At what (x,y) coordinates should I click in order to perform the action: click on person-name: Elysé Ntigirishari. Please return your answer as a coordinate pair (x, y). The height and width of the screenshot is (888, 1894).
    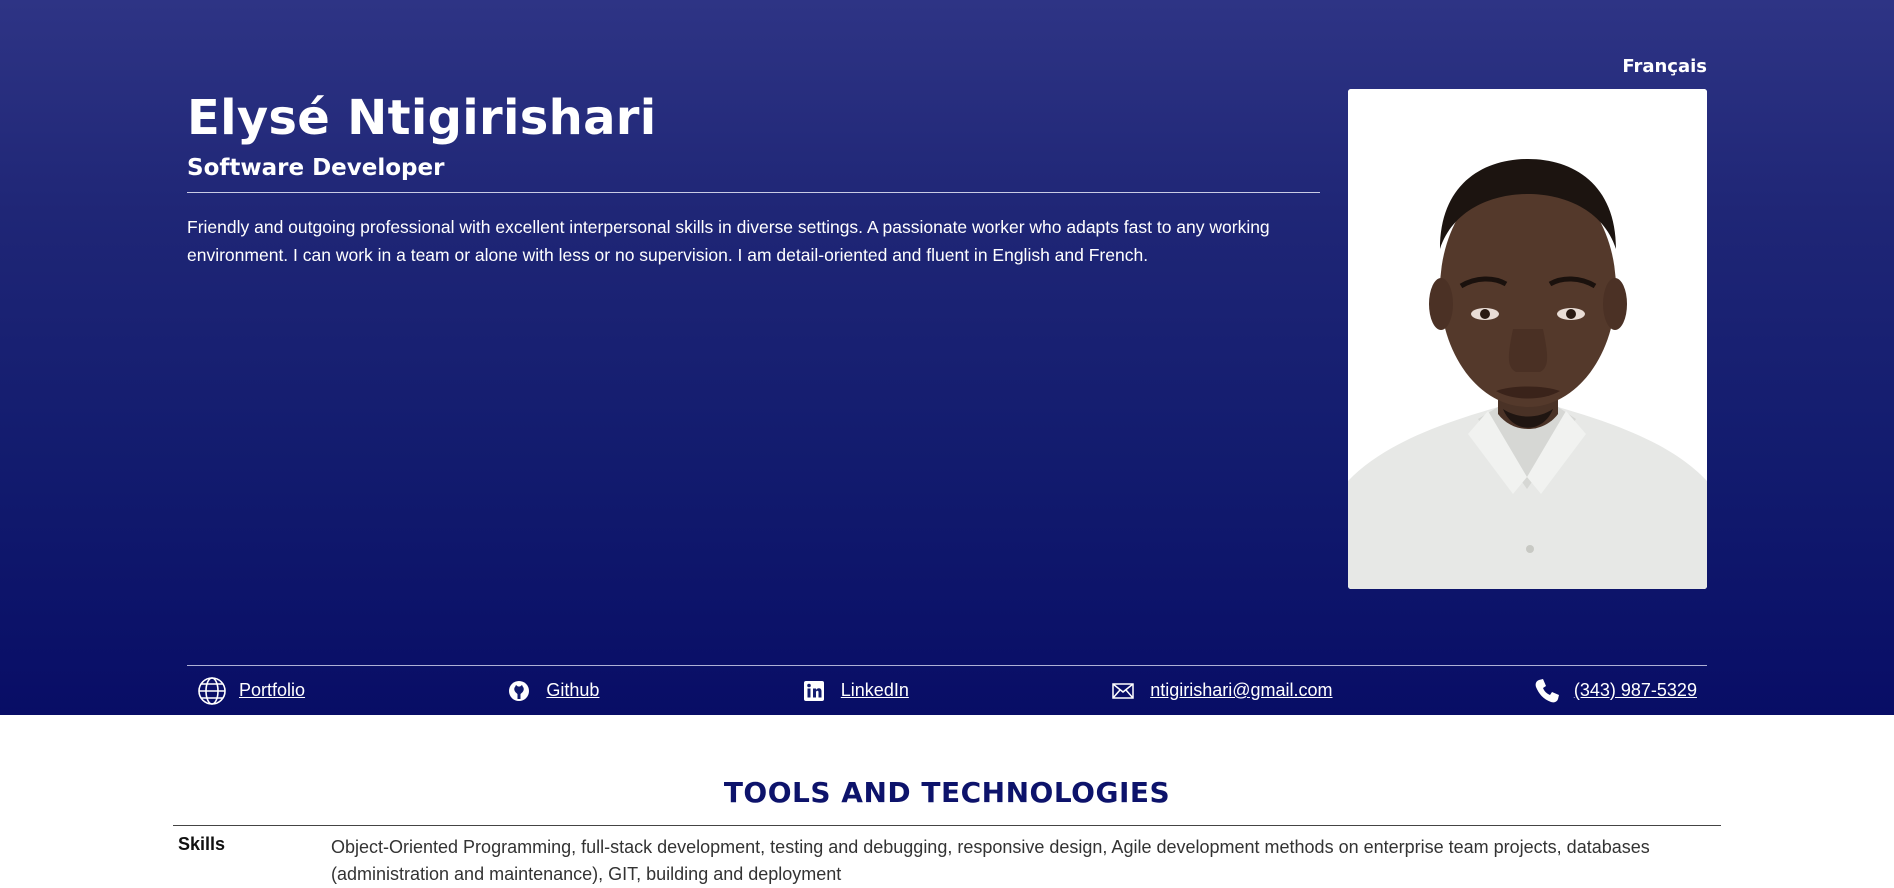
    Looking at the image, I should click on (422, 118).